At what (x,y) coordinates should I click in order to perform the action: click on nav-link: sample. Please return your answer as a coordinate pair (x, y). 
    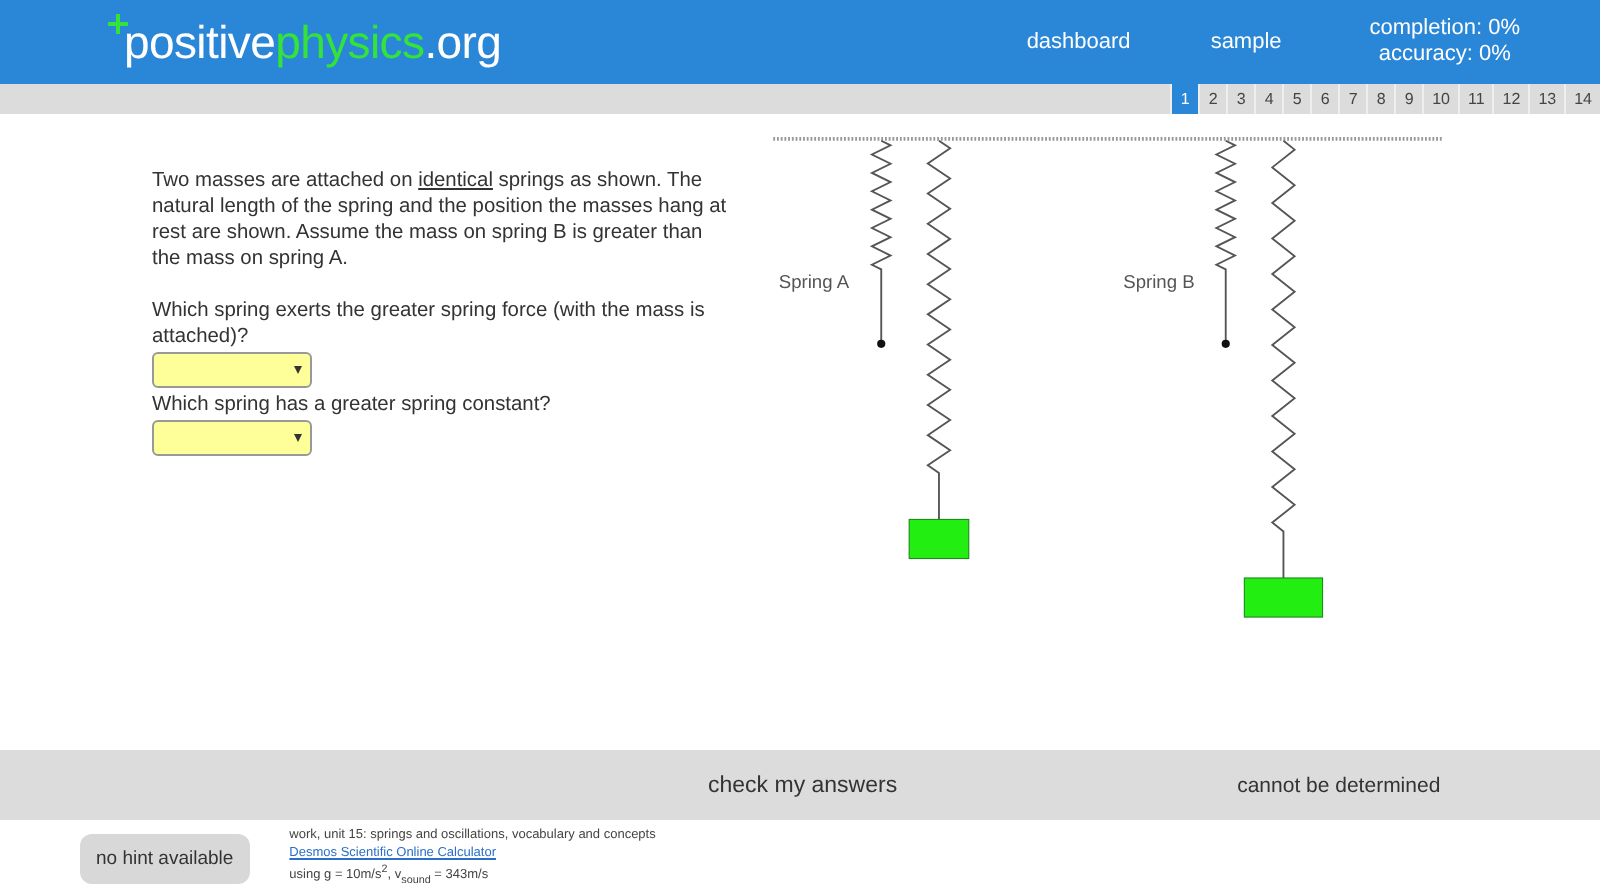
    Looking at the image, I should click on (1246, 42).